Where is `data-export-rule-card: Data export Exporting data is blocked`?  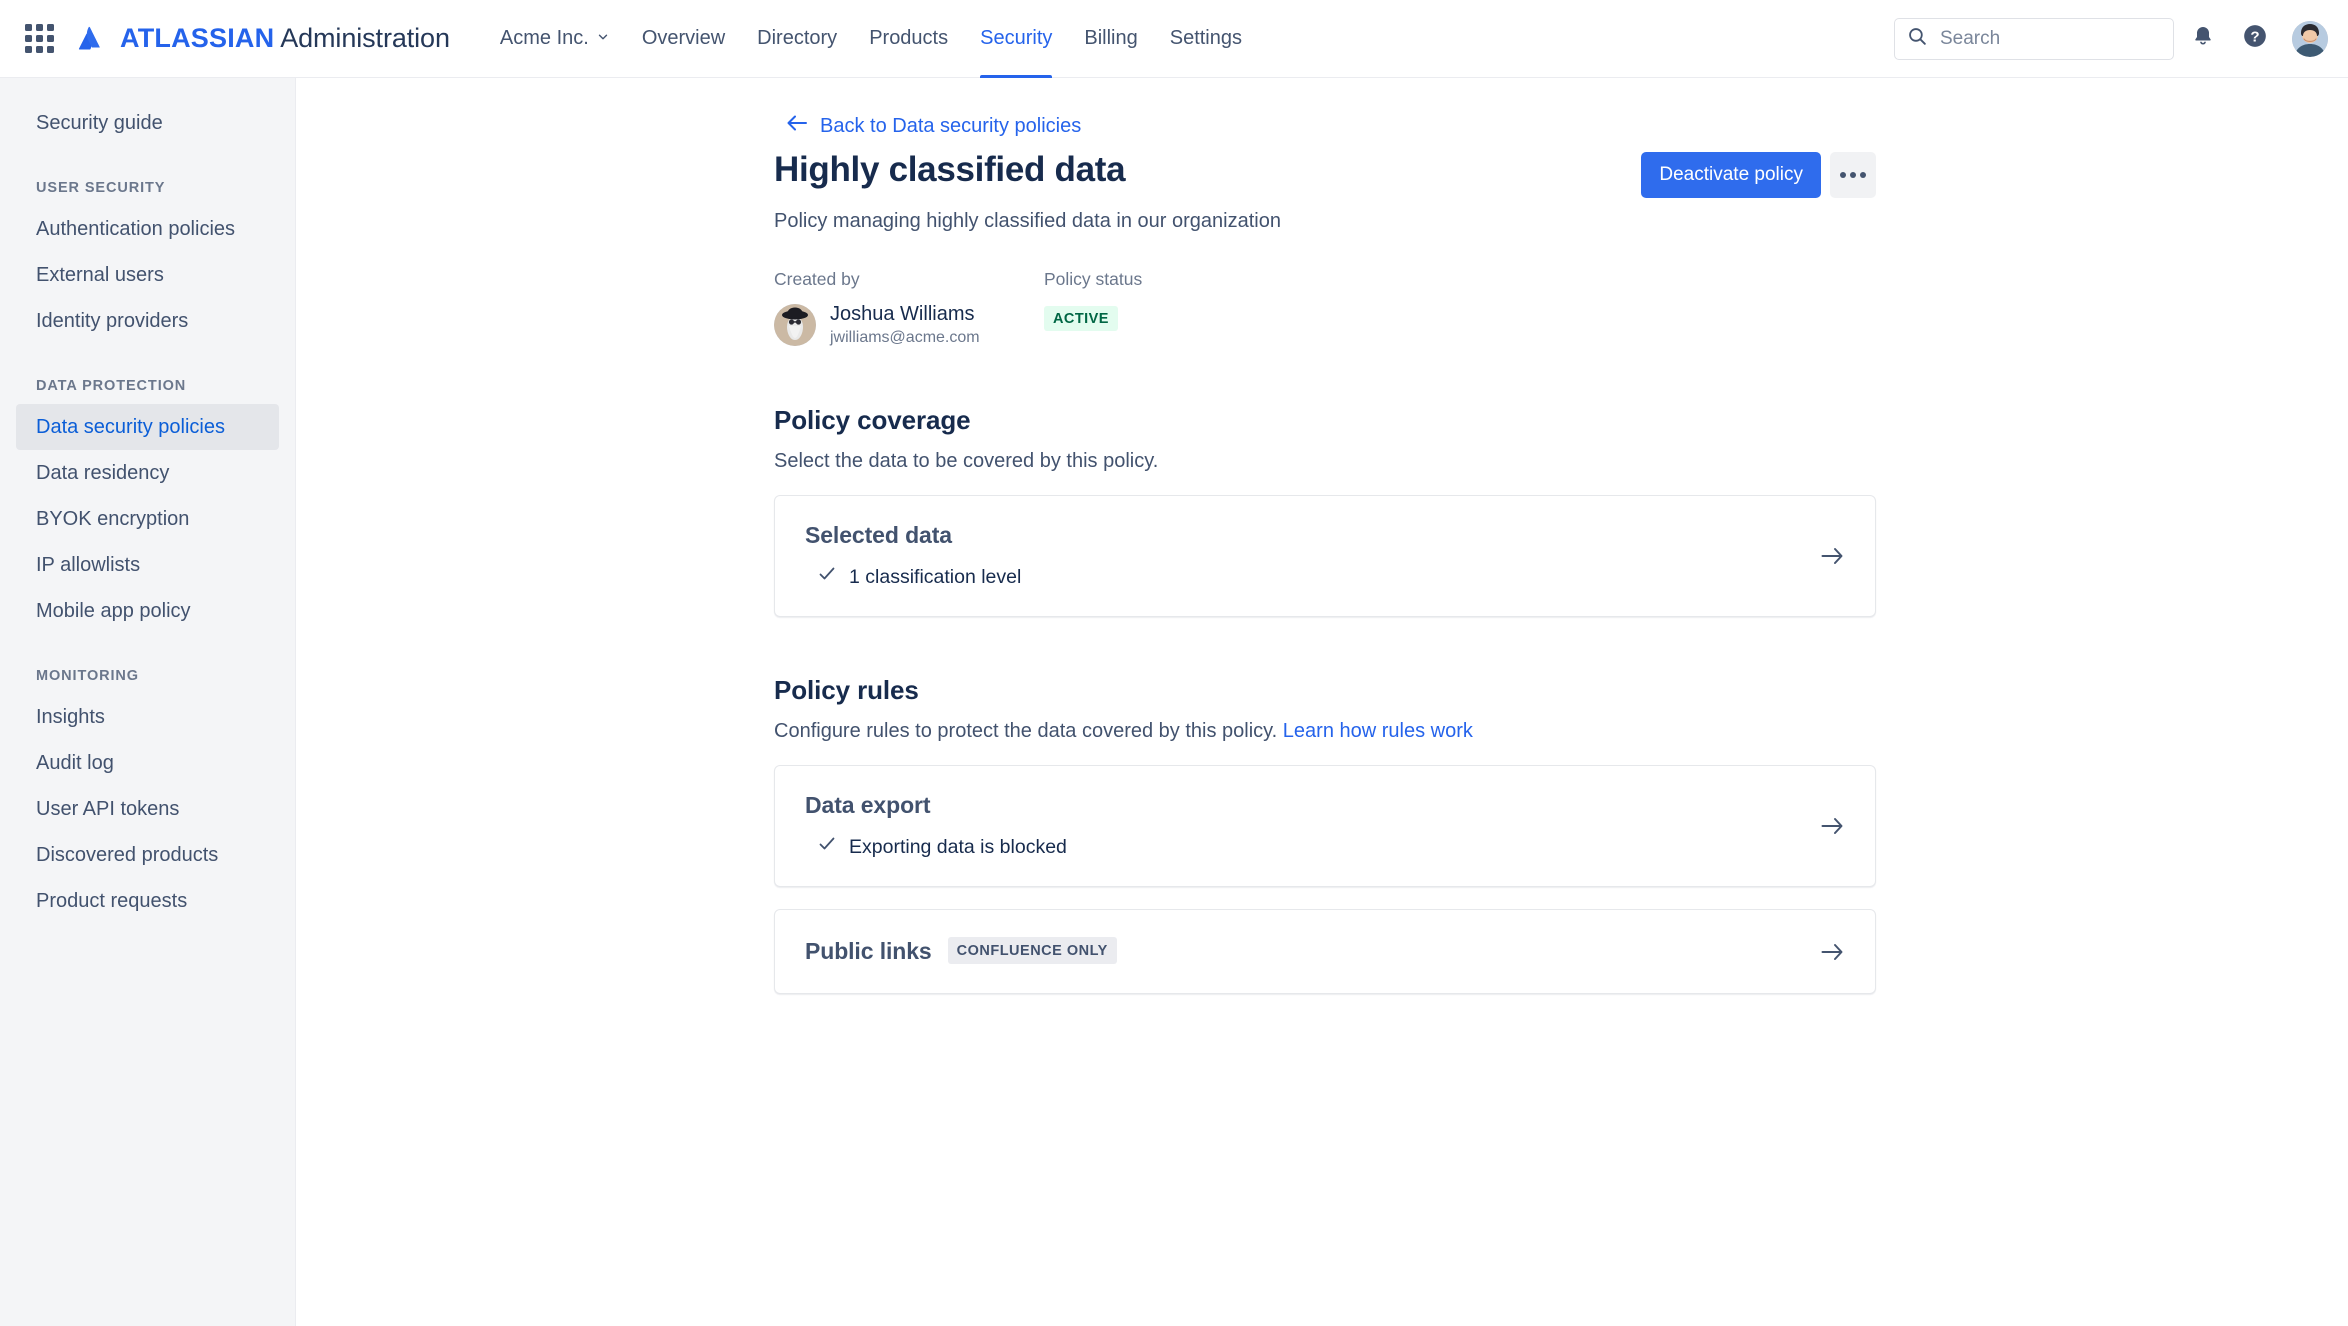
data-export-rule-card: Data export Exporting data is blocked is located at coordinates (1325, 826).